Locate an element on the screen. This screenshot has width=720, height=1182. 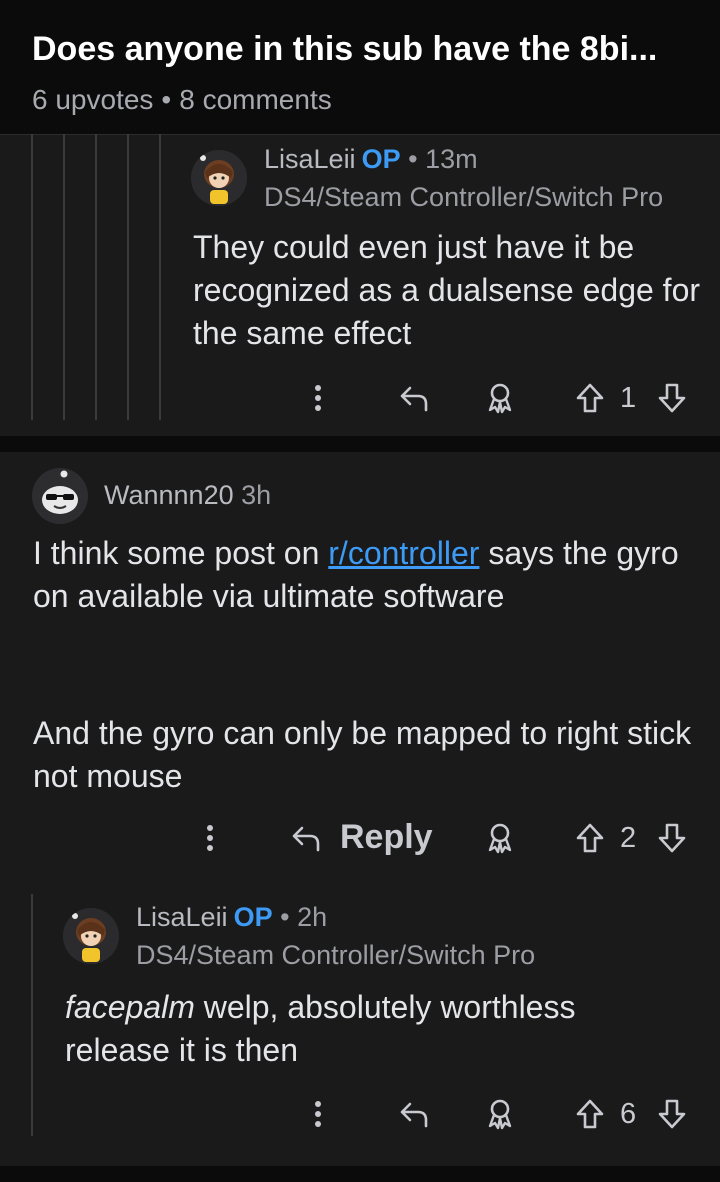
comment-count: 8 comments is located at coordinates (255, 99).